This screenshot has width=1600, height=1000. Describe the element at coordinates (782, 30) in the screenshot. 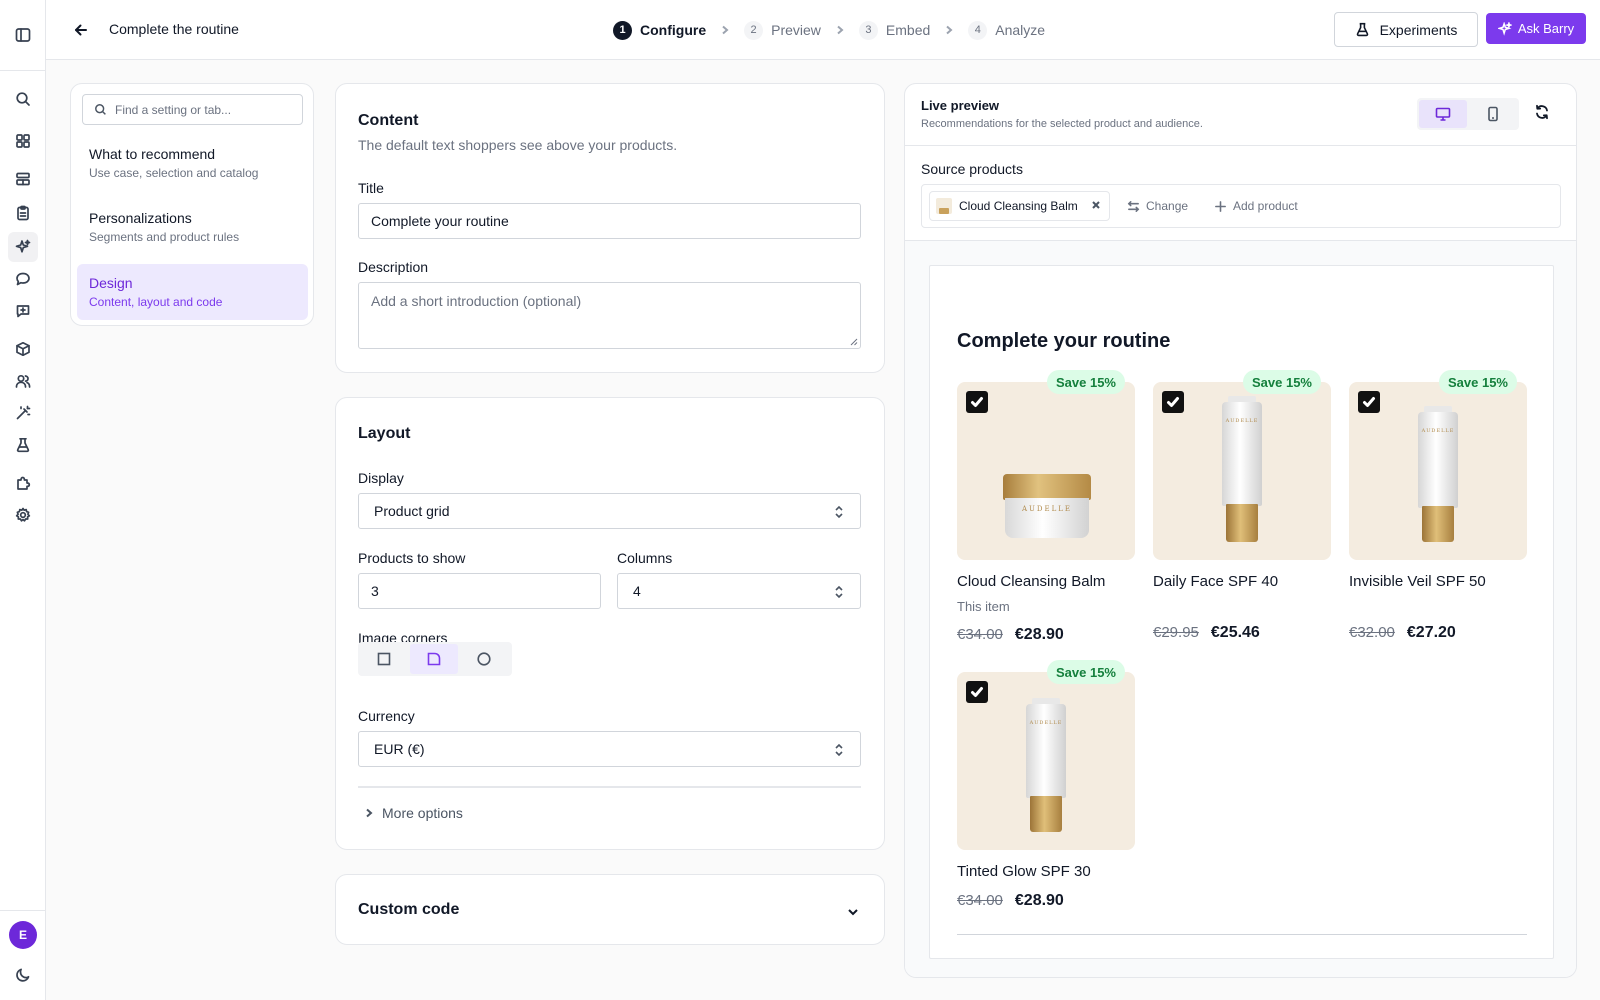

I see `step-preview: 2 Preview` at that location.